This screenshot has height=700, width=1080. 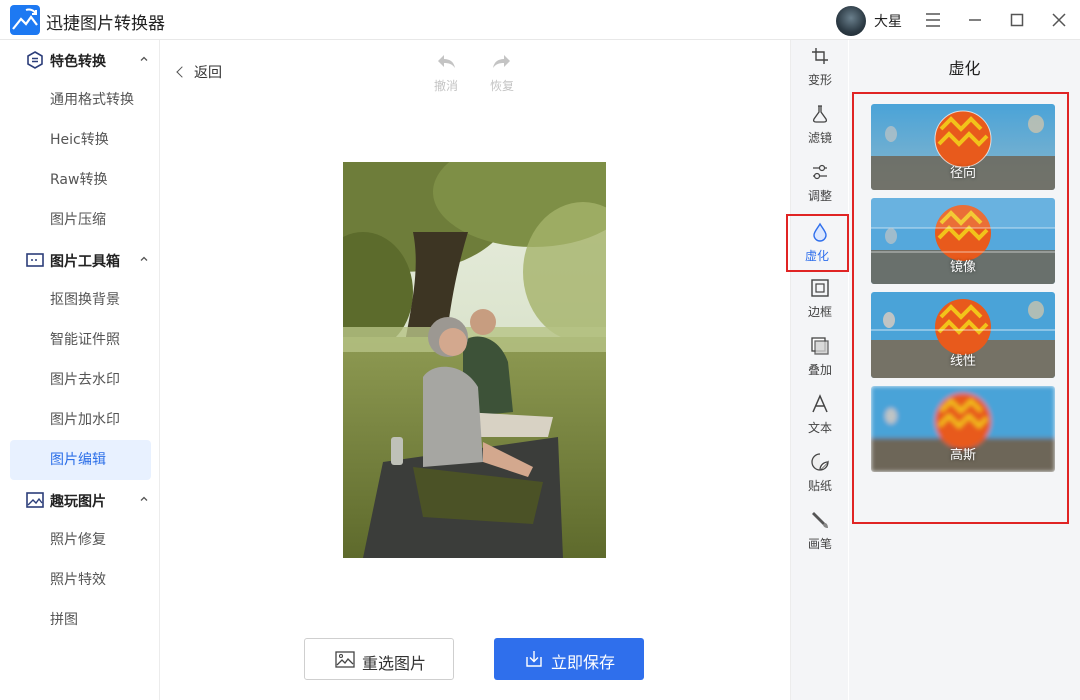 What do you see at coordinates (933, 20) in the screenshot?
I see `menu-icon` at bounding box center [933, 20].